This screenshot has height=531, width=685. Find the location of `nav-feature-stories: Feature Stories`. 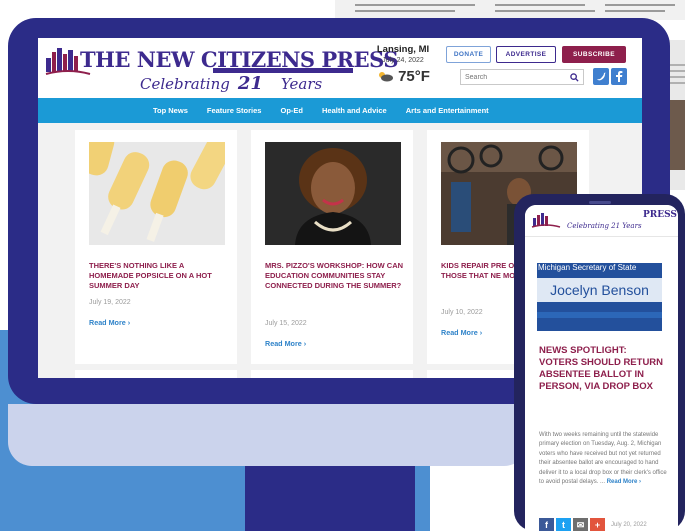

nav-feature-stories: Feature Stories is located at coordinates (234, 110).